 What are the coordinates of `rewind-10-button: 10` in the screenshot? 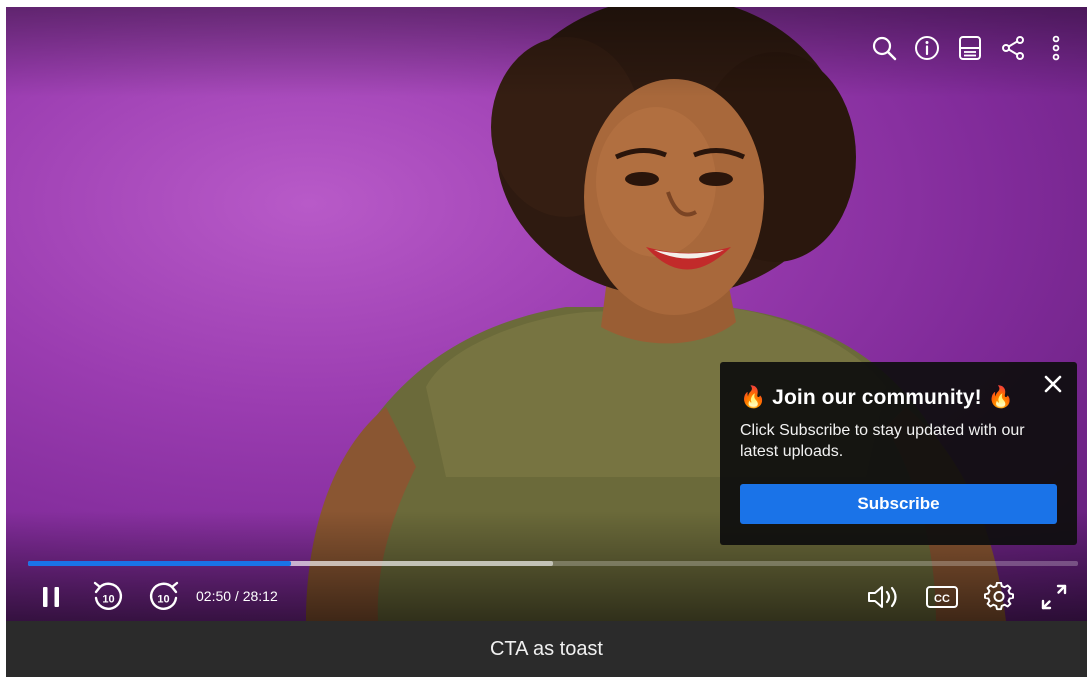 It's located at (108, 597).